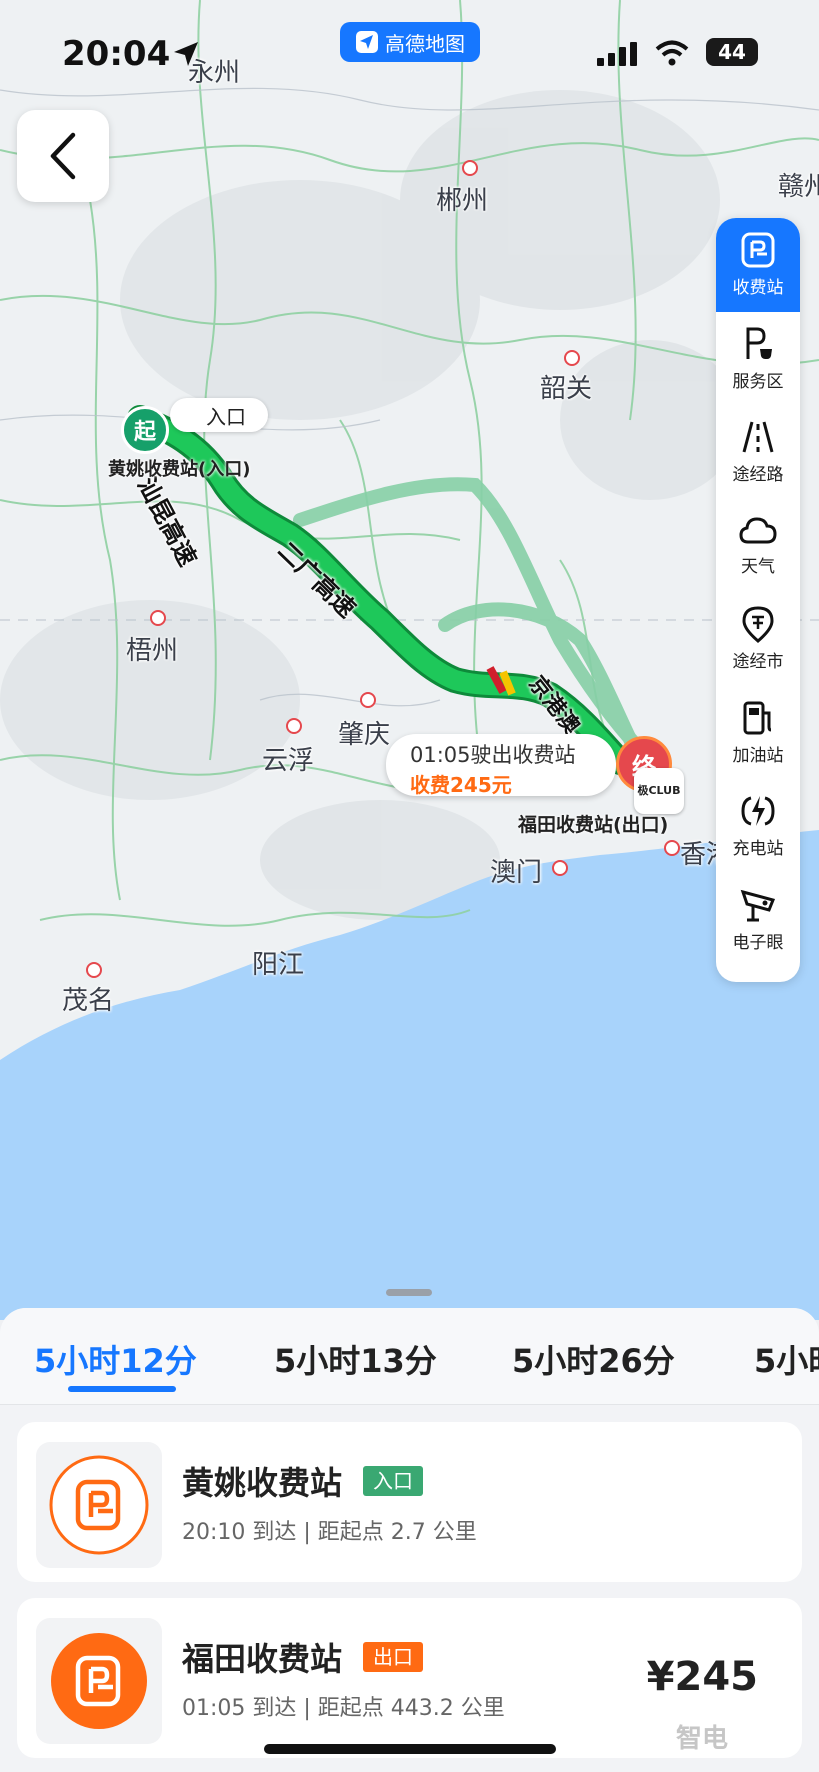  What do you see at coordinates (122, 1389) in the screenshot?
I see `active-tab-indicator` at bounding box center [122, 1389].